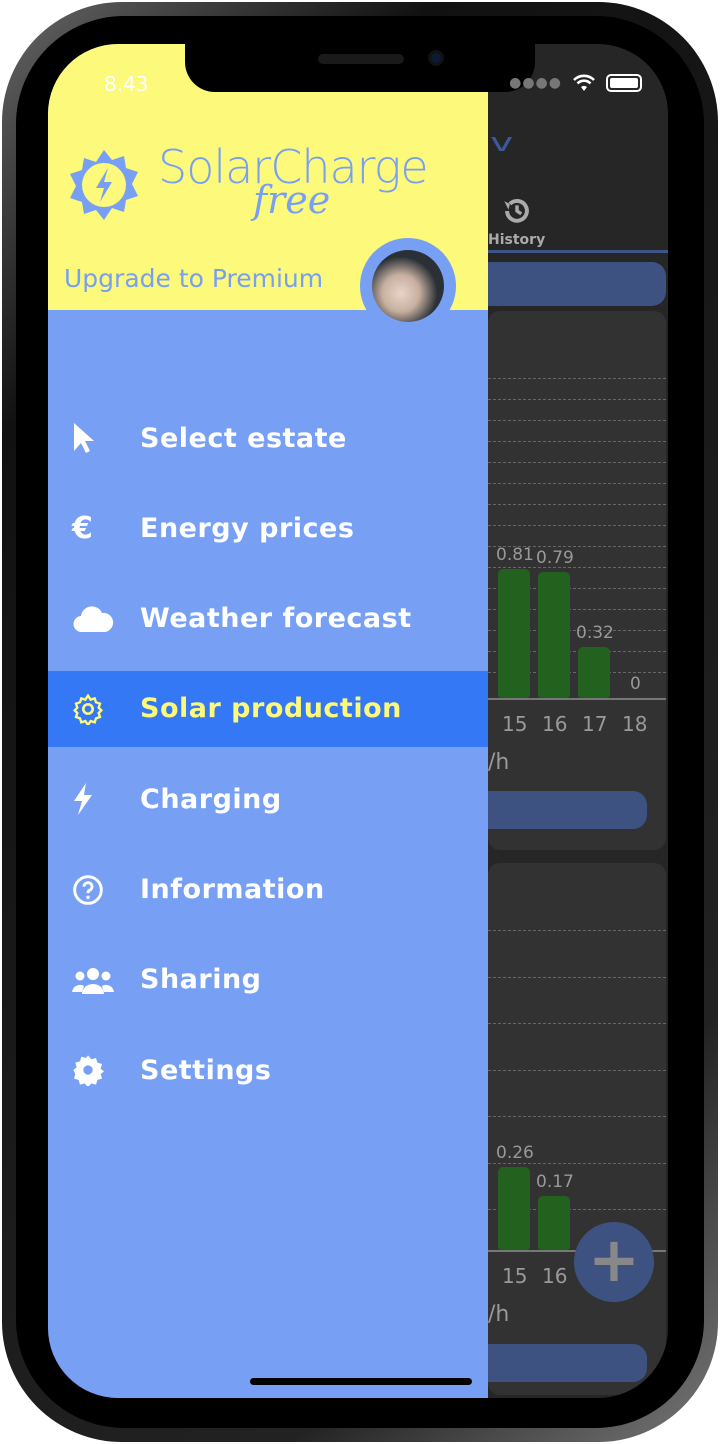 This screenshot has width=720, height=1444. Describe the element at coordinates (94, 709) in the screenshot. I see `gear-outline-icon` at that location.